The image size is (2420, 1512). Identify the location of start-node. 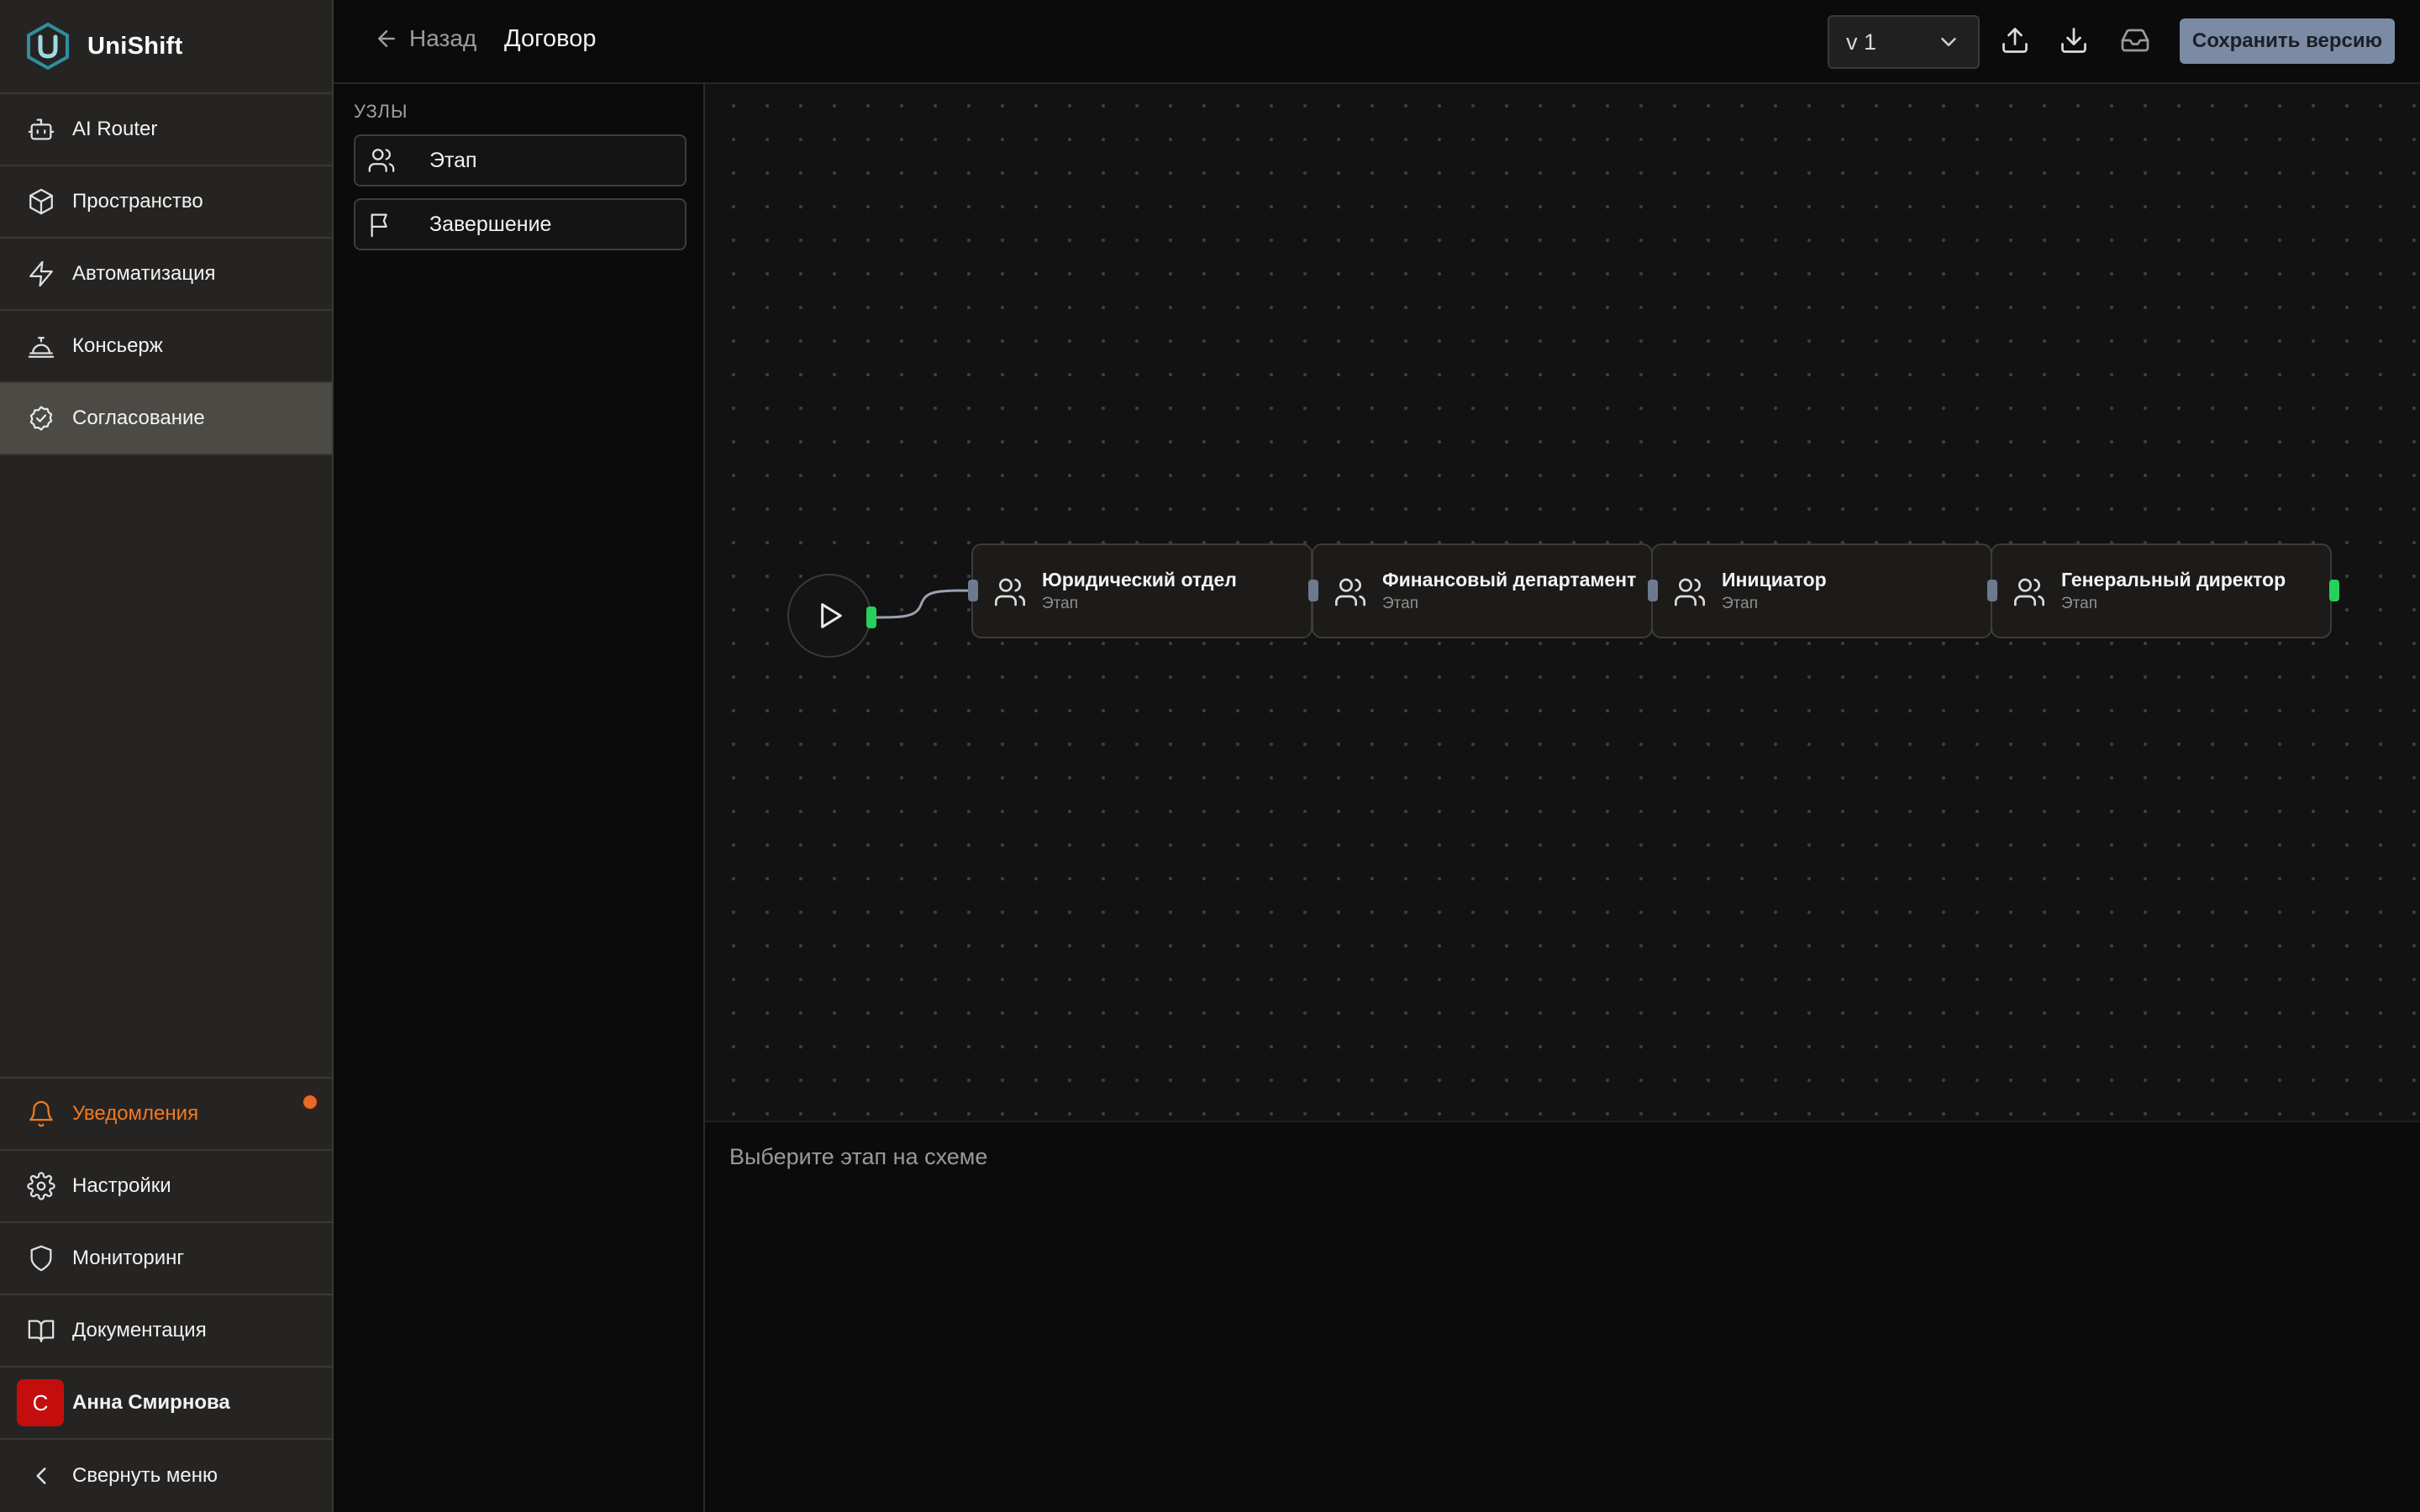
(829, 616).